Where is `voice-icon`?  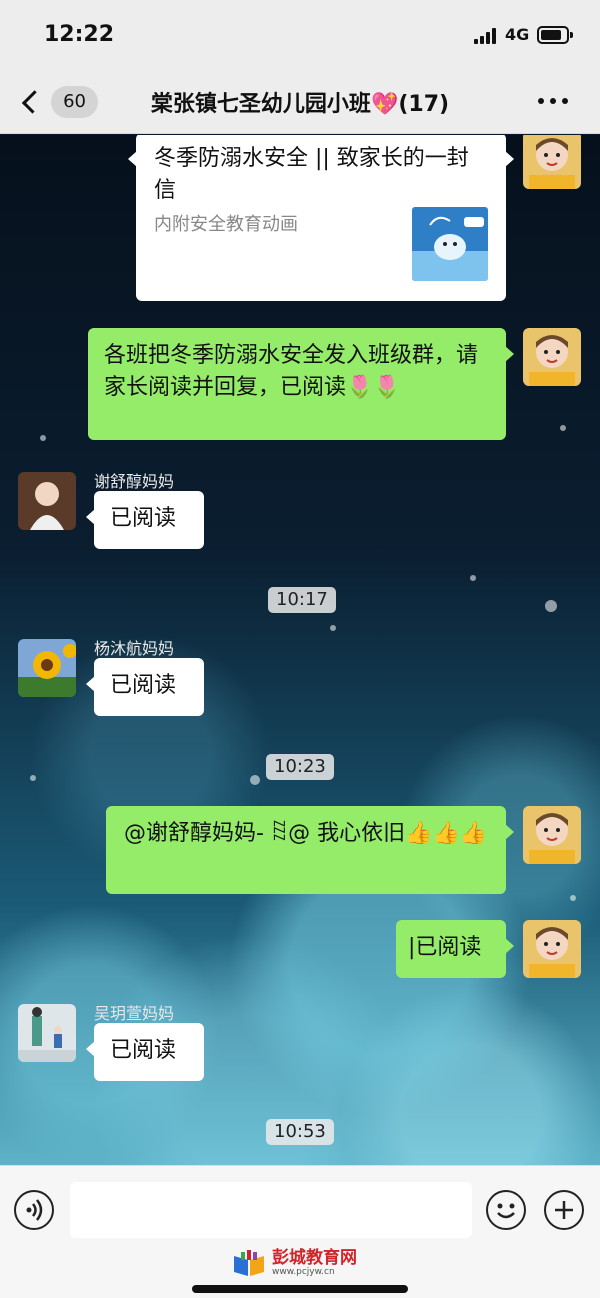
voice-icon is located at coordinates (34, 1210).